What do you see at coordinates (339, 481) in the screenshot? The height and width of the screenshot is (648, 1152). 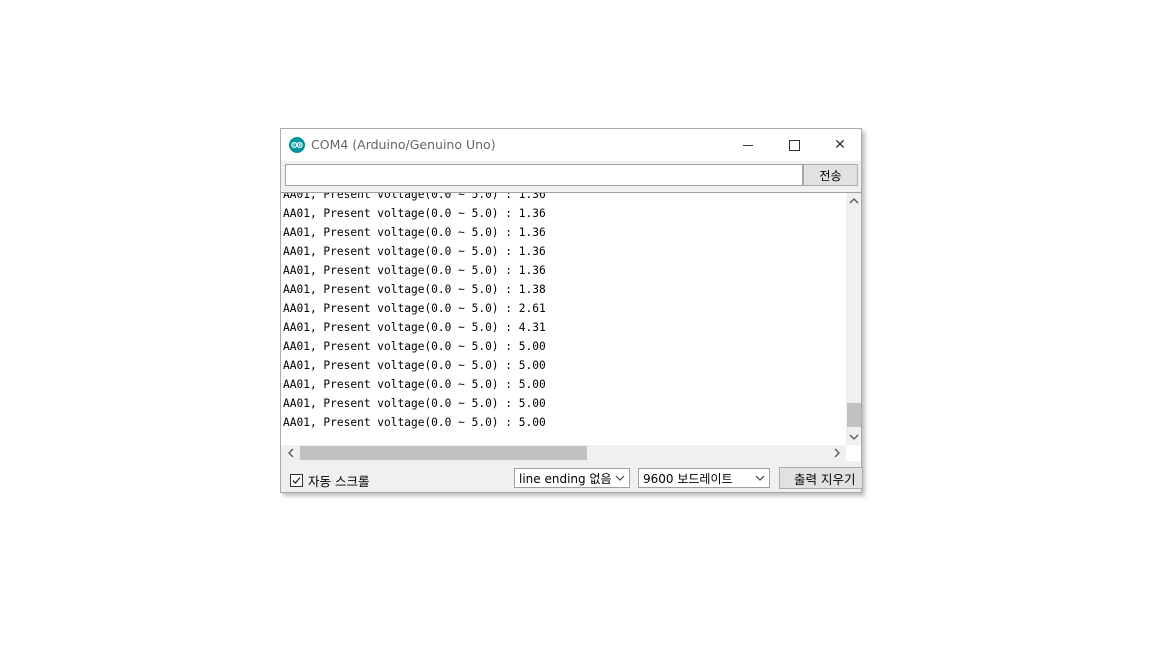 I see `autoscroll-label: 자동 스크롤` at bounding box center [339, 481].